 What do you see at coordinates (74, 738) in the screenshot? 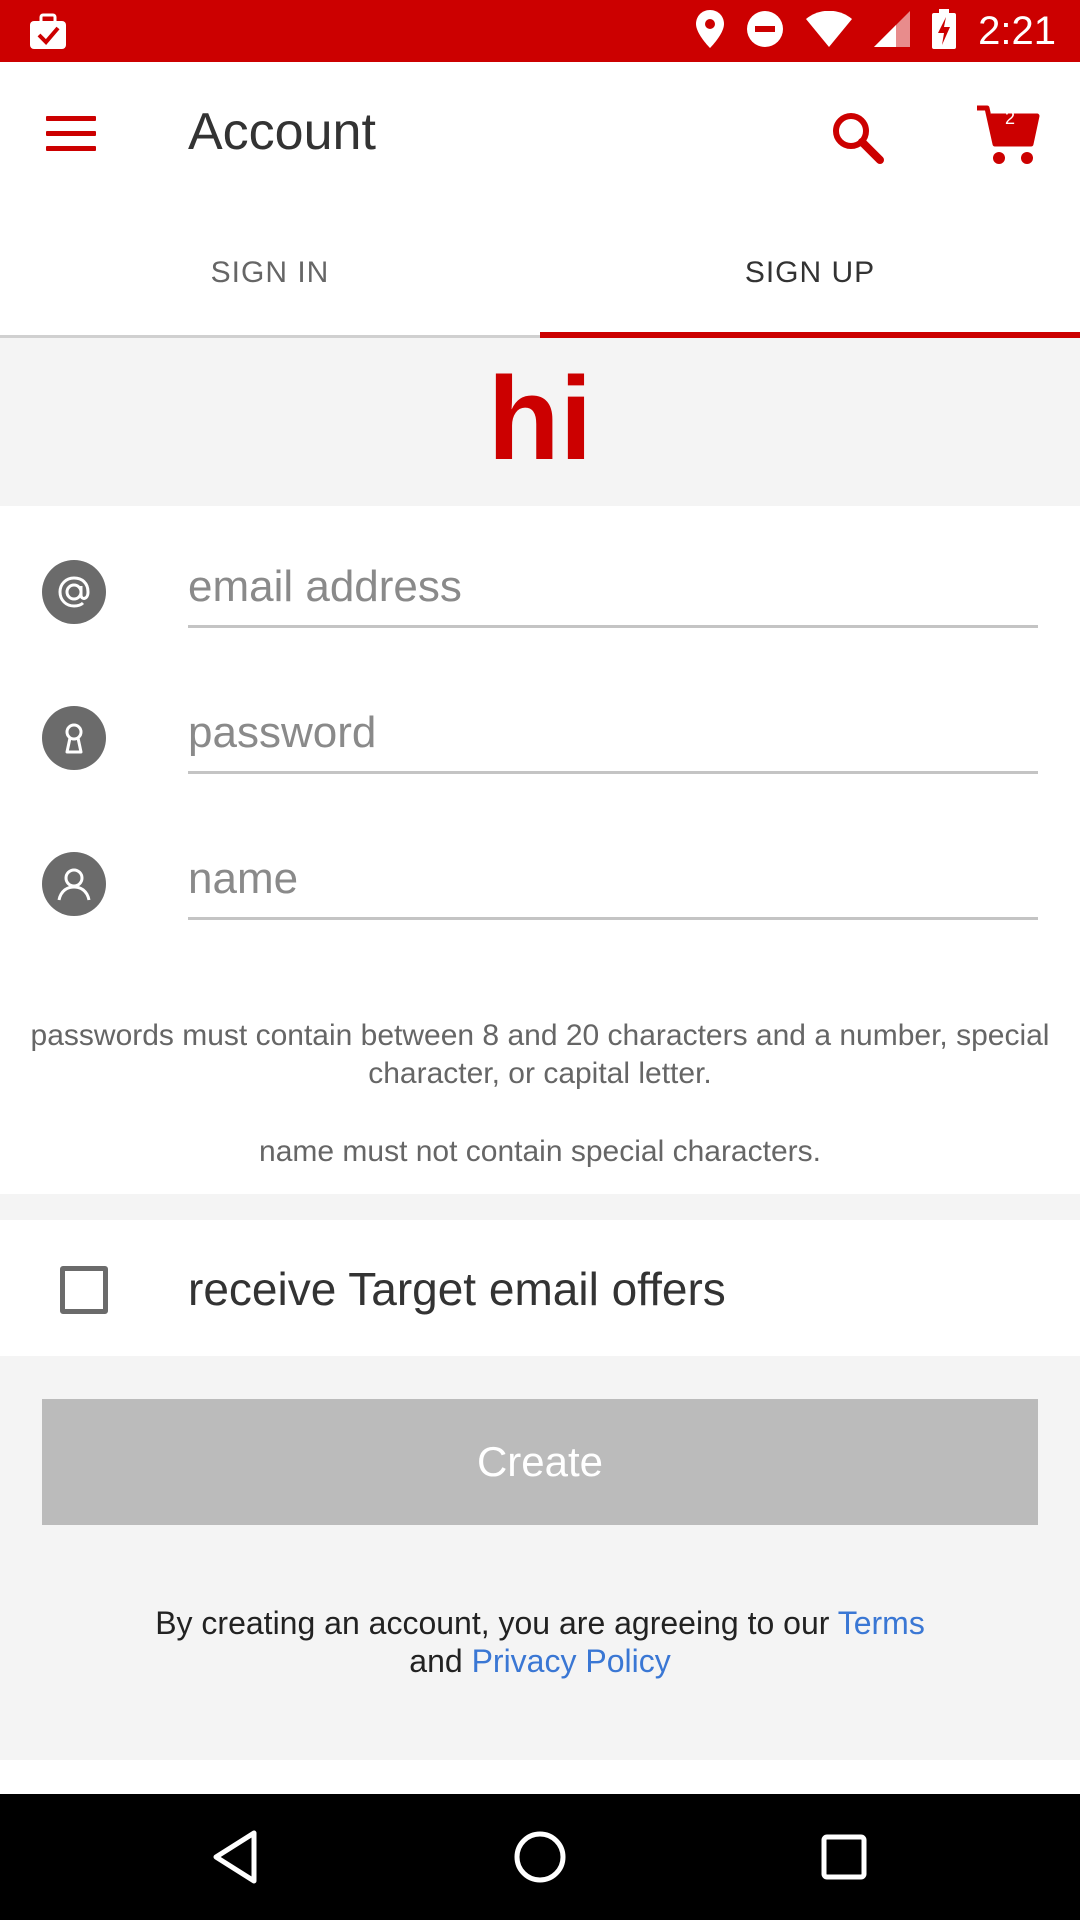
I see `keyhole-icon` at bounding box center [74, 738].